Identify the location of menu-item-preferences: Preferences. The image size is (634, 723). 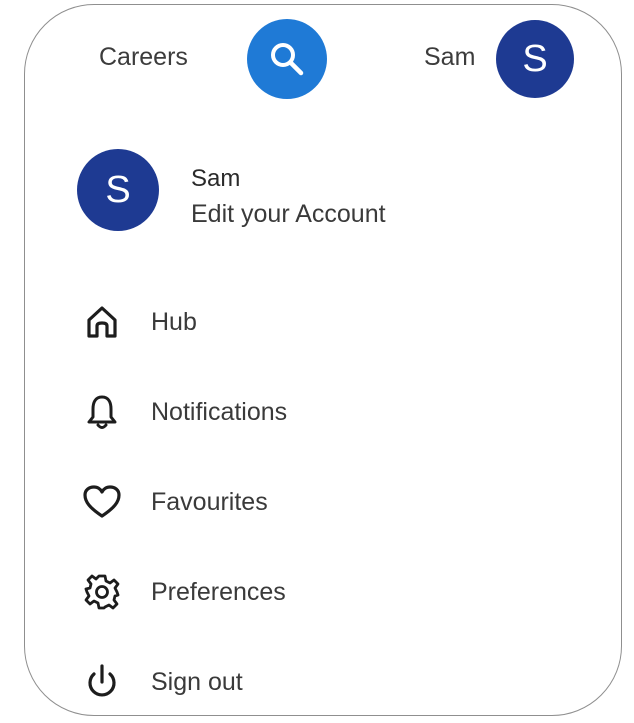
(317, 592).